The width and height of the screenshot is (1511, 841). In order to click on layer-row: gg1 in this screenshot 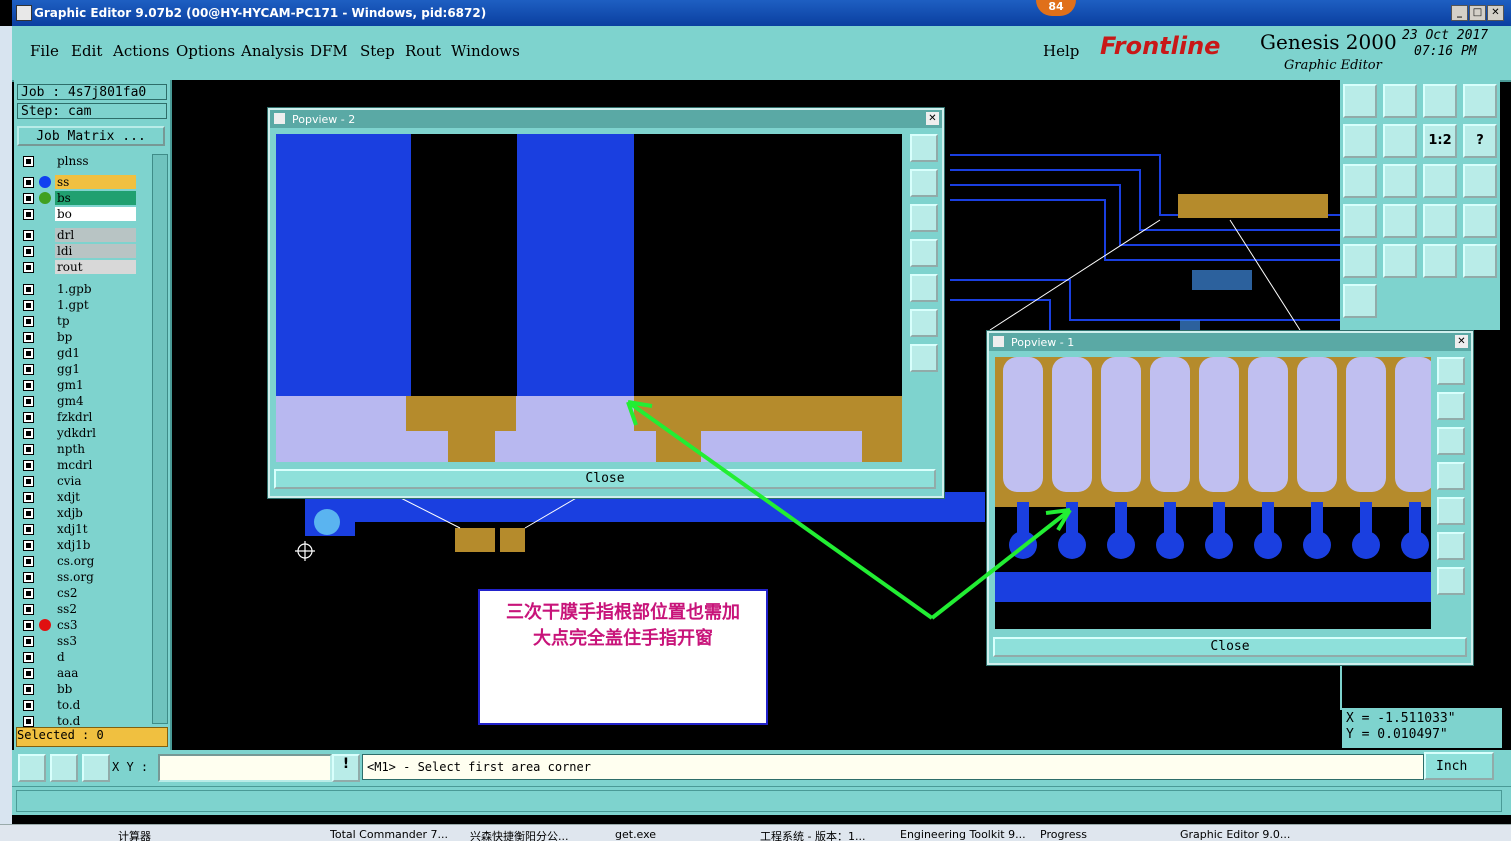, I will do `click(79, 369)`.